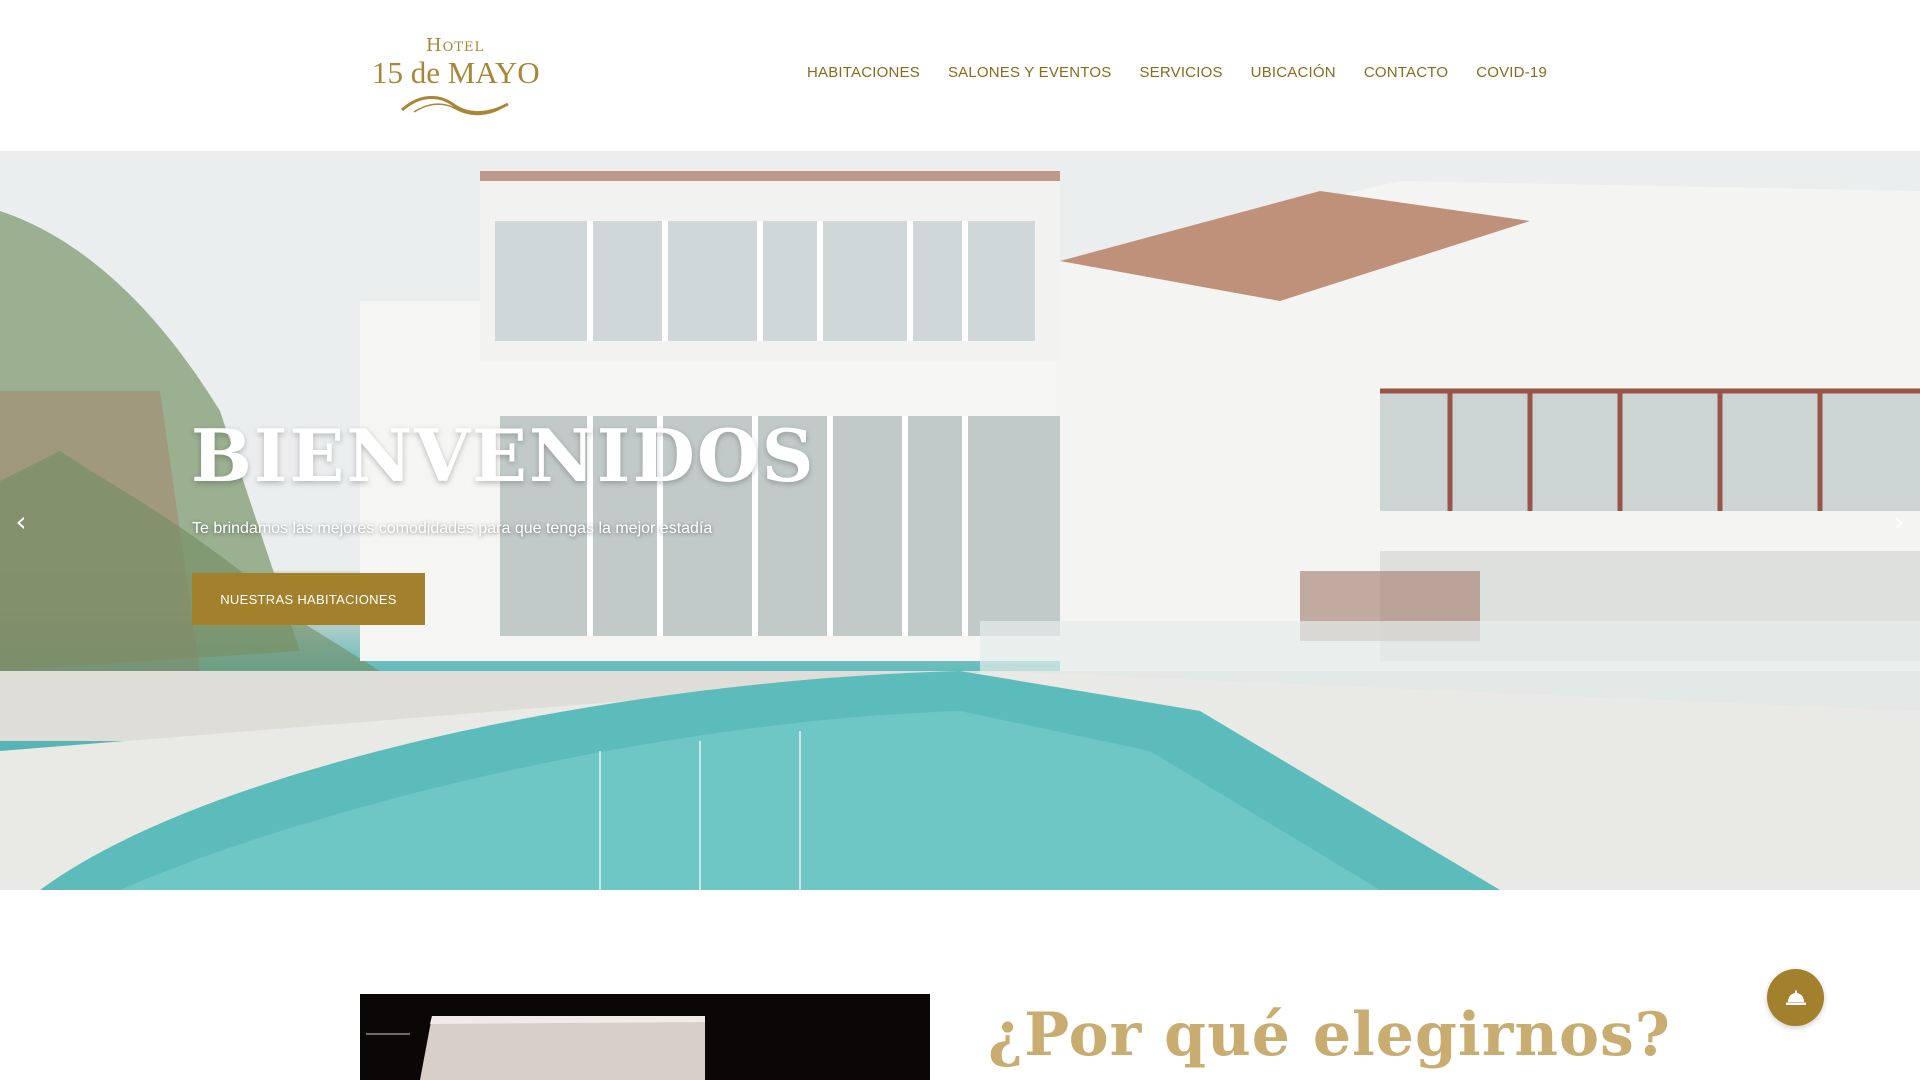 This screenshot has width=1920, height=1080. What do you see at coordinates (1511, 72) in the screenshot?
I see `nav-item-covid: COVID-19` at bounding box center [1511, 72].